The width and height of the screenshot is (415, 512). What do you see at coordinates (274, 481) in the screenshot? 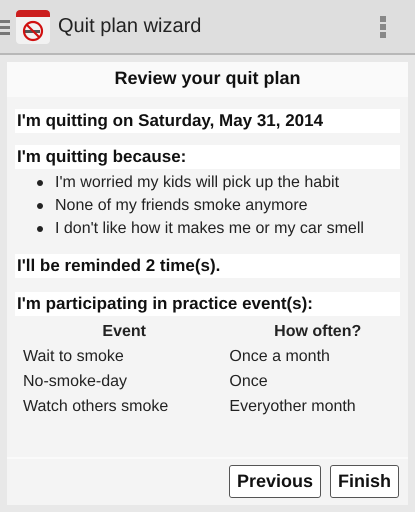
I see `wizard-button: Previous` at bounding box center [274, 481].